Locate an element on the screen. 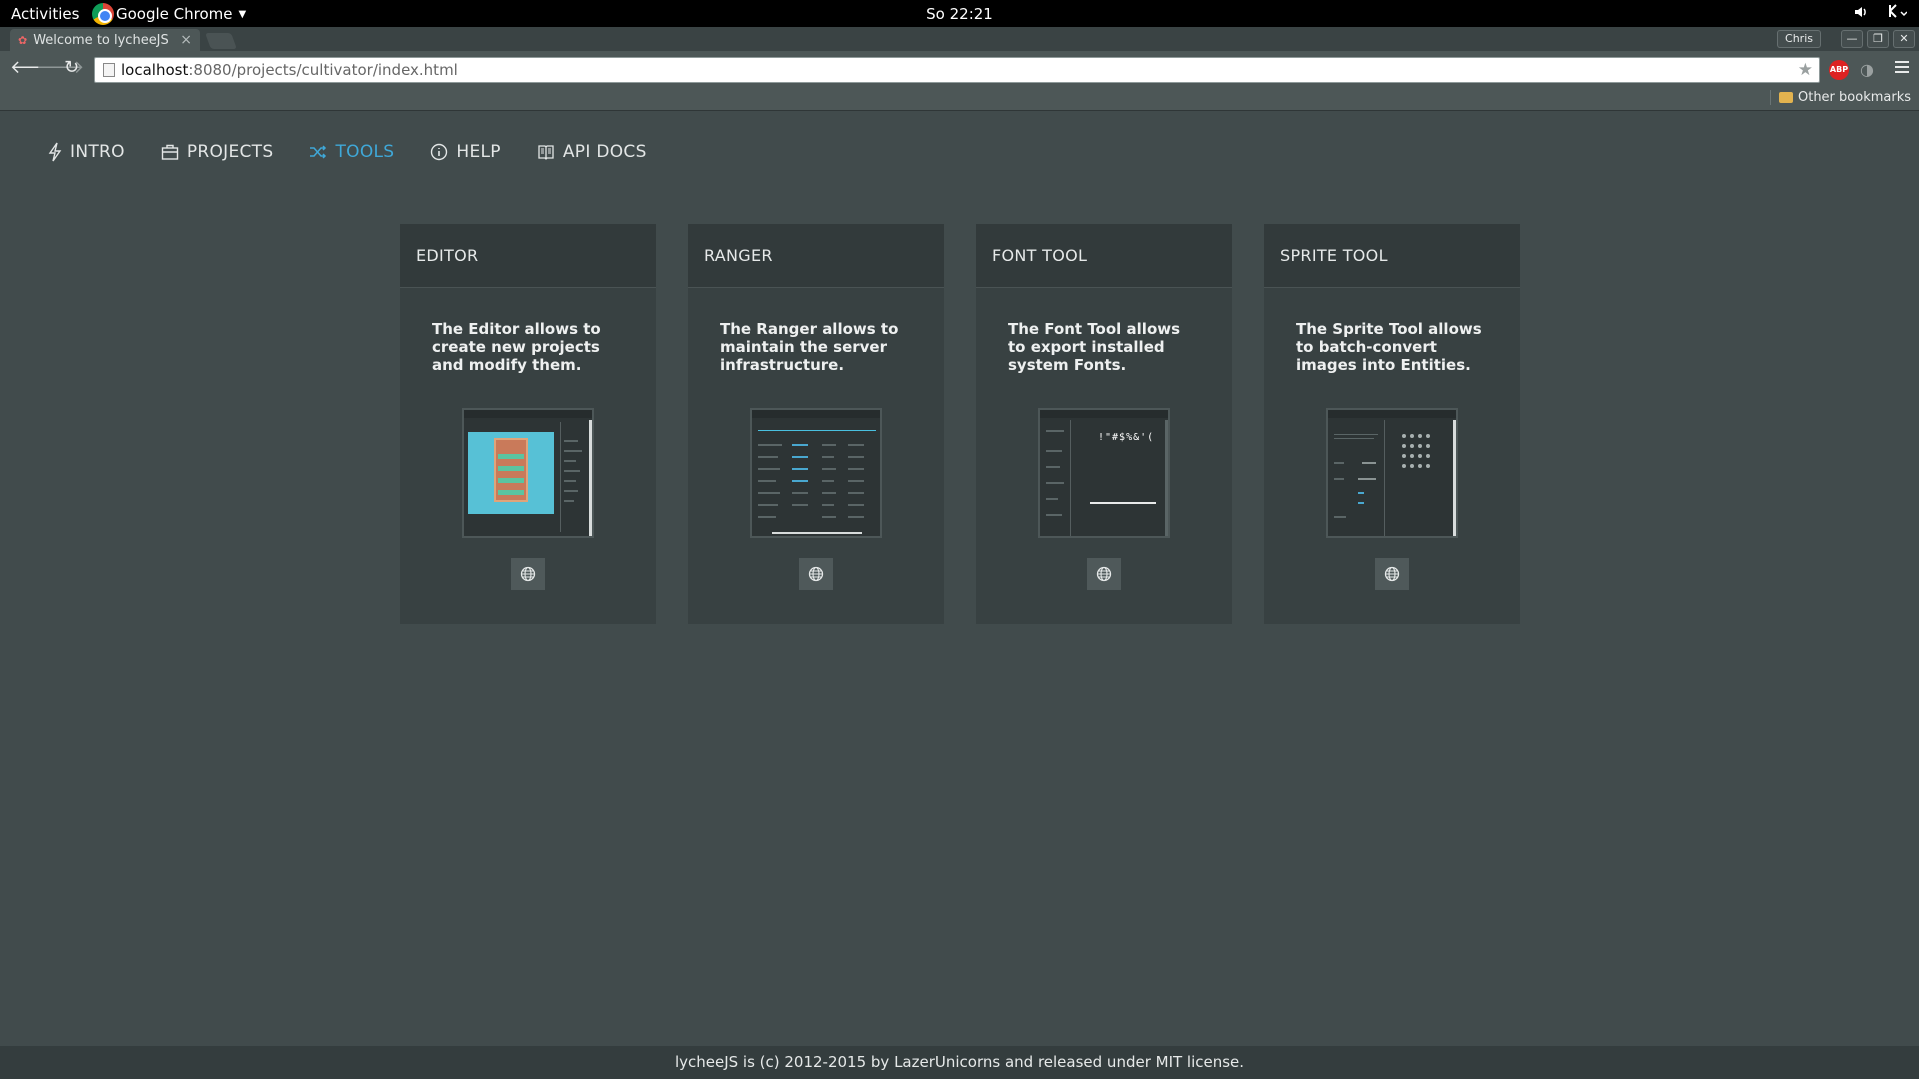 This screenshot has height=1079, width=1919. adblock-icon: ABP is located at coordinates (1839, 70).